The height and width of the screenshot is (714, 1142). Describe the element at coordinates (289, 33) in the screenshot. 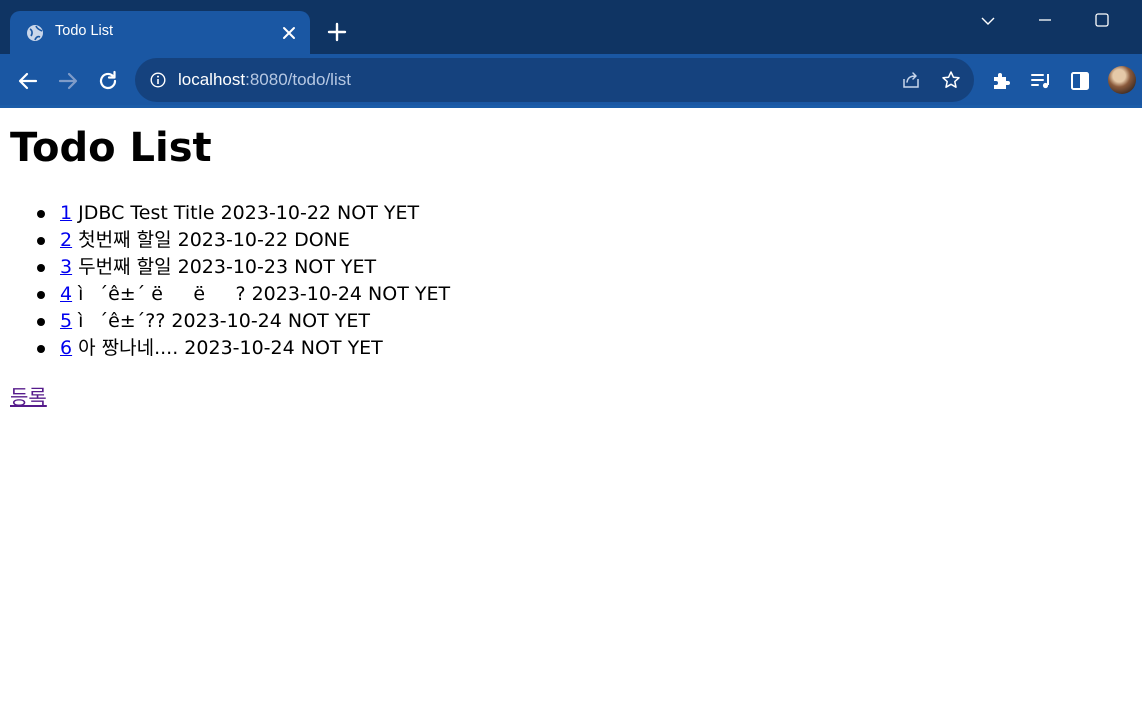

I see `close-icon` at that location.